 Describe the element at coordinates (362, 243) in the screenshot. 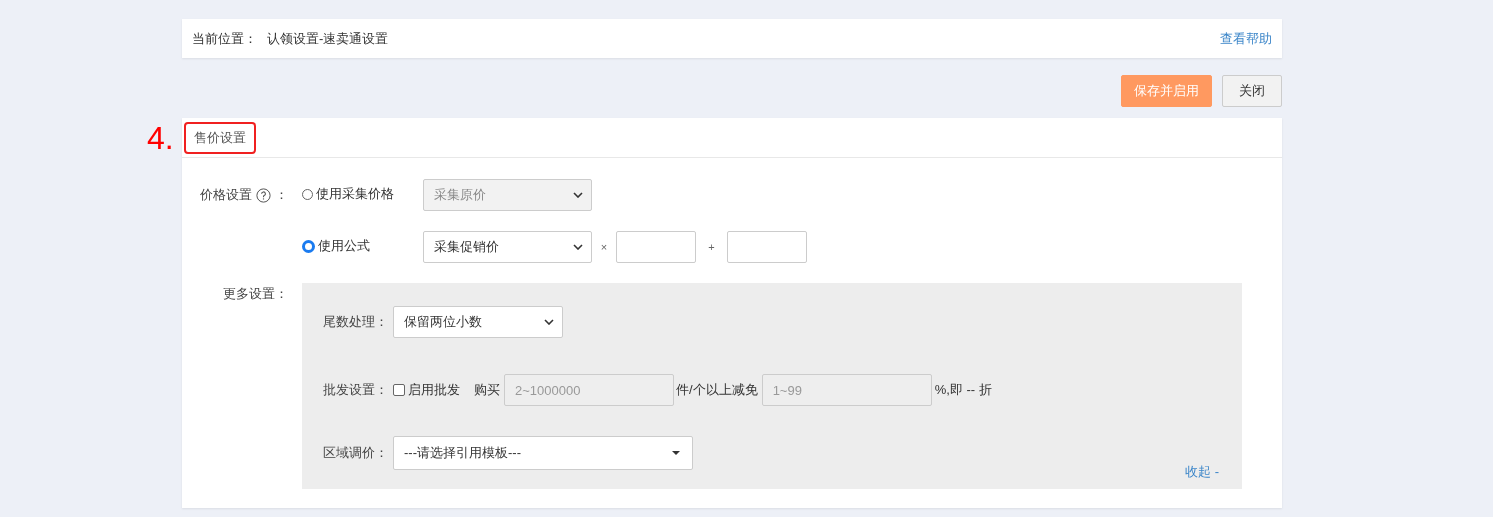

I see `radio-option: 使用公式` at that location.